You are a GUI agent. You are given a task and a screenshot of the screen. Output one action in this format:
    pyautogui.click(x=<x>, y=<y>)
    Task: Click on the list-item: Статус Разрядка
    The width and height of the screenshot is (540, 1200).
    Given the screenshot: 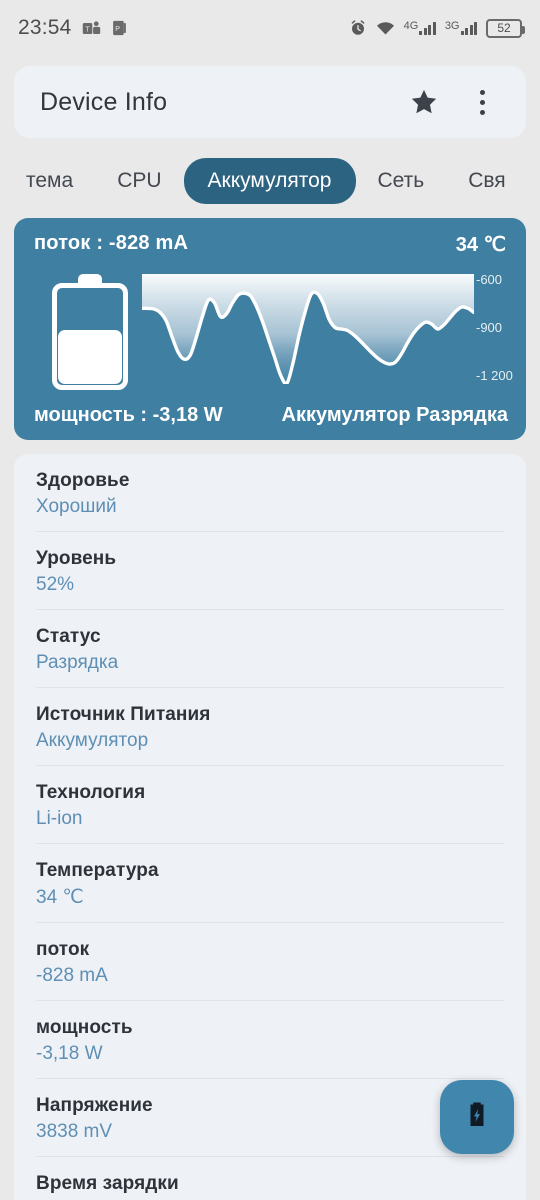 What is the action you would take?
    pyautogui.click(x=270, y=649)
    